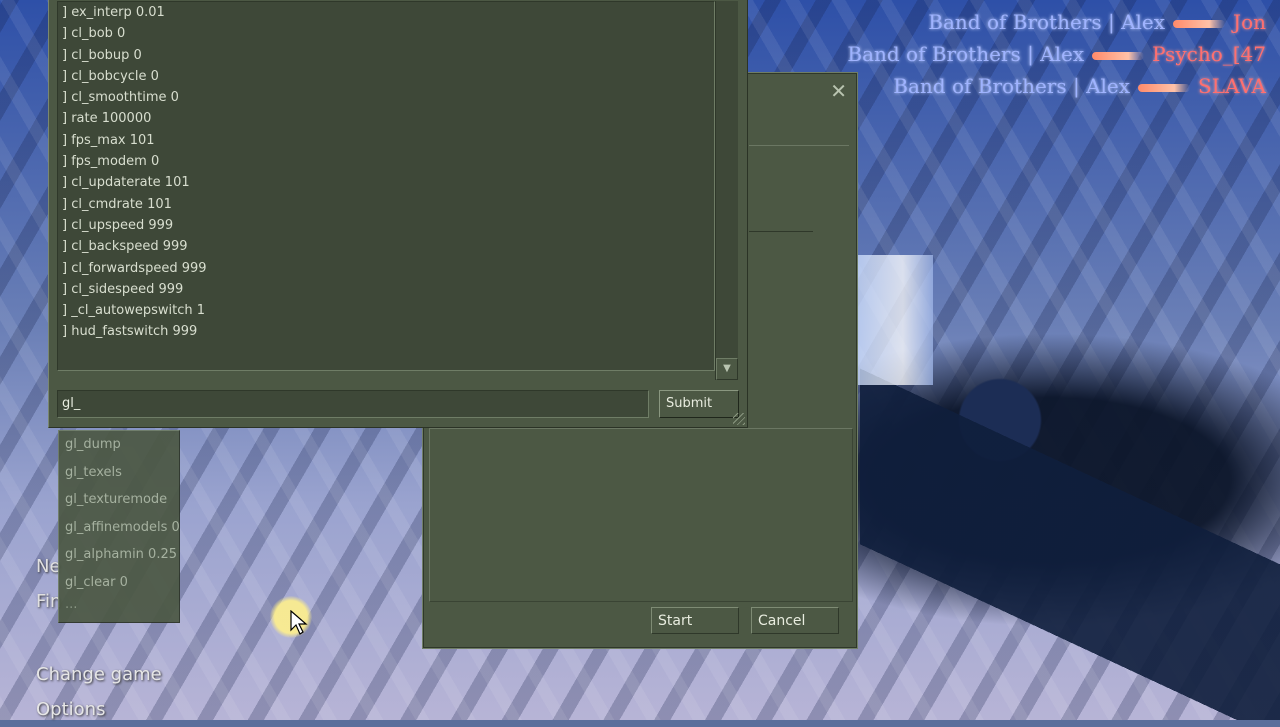  Describe the element at coordinates (111, 162) in the screenshot. I see `console-line: ] fps_modem 0` at that location.